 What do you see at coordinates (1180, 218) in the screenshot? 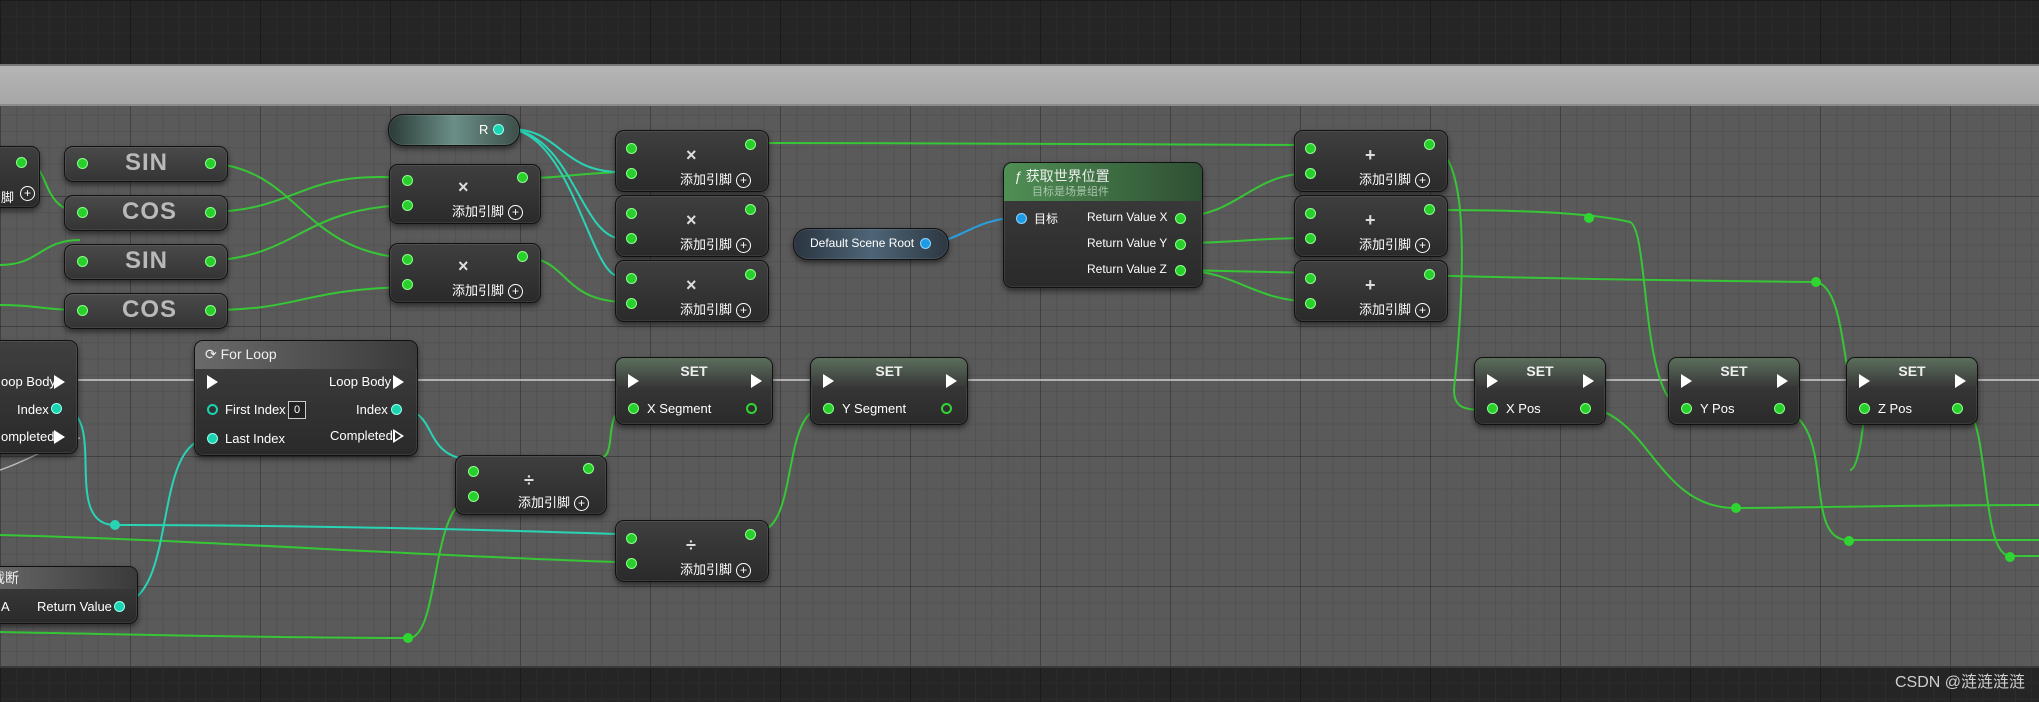
I see `return-x-pin` at bounding box center [1180, 218].